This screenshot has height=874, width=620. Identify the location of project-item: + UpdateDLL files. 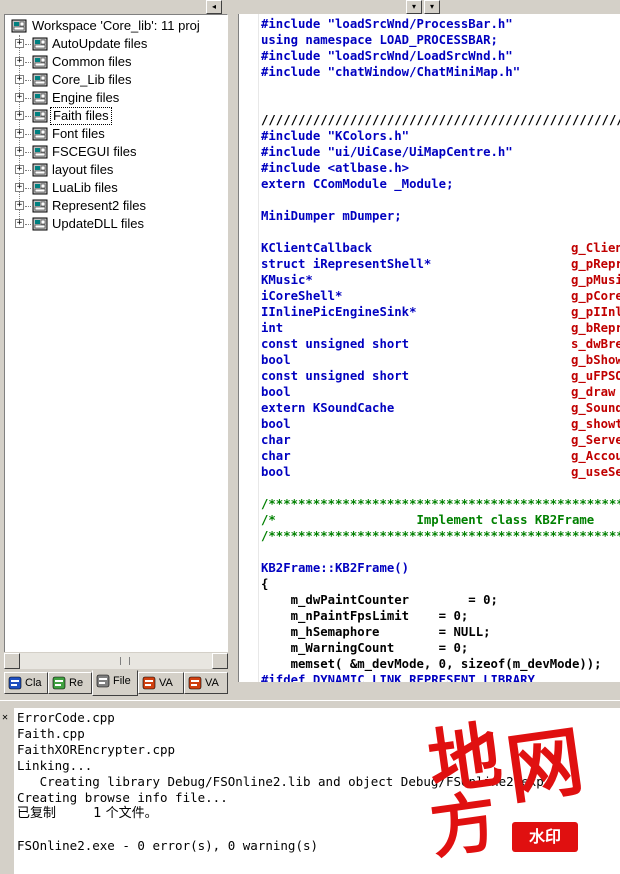
(116, 224).